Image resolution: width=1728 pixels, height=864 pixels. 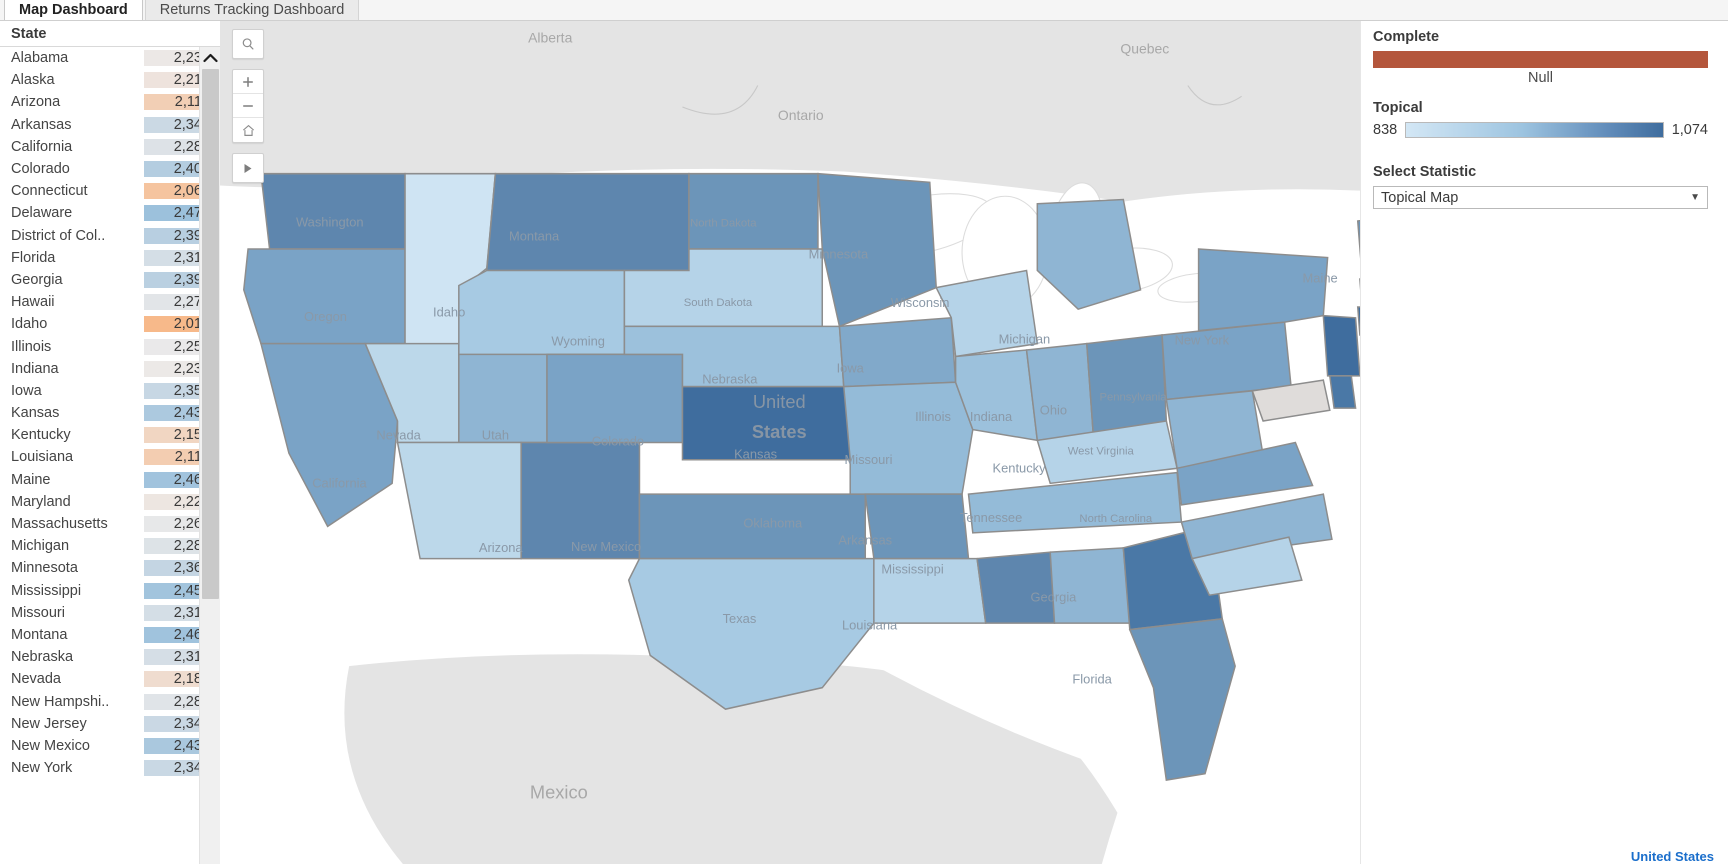 What do you see at coordinates (42, 768) in the screenshot?
I see `state-name-cell: New York` at bounding box center [42, 768].